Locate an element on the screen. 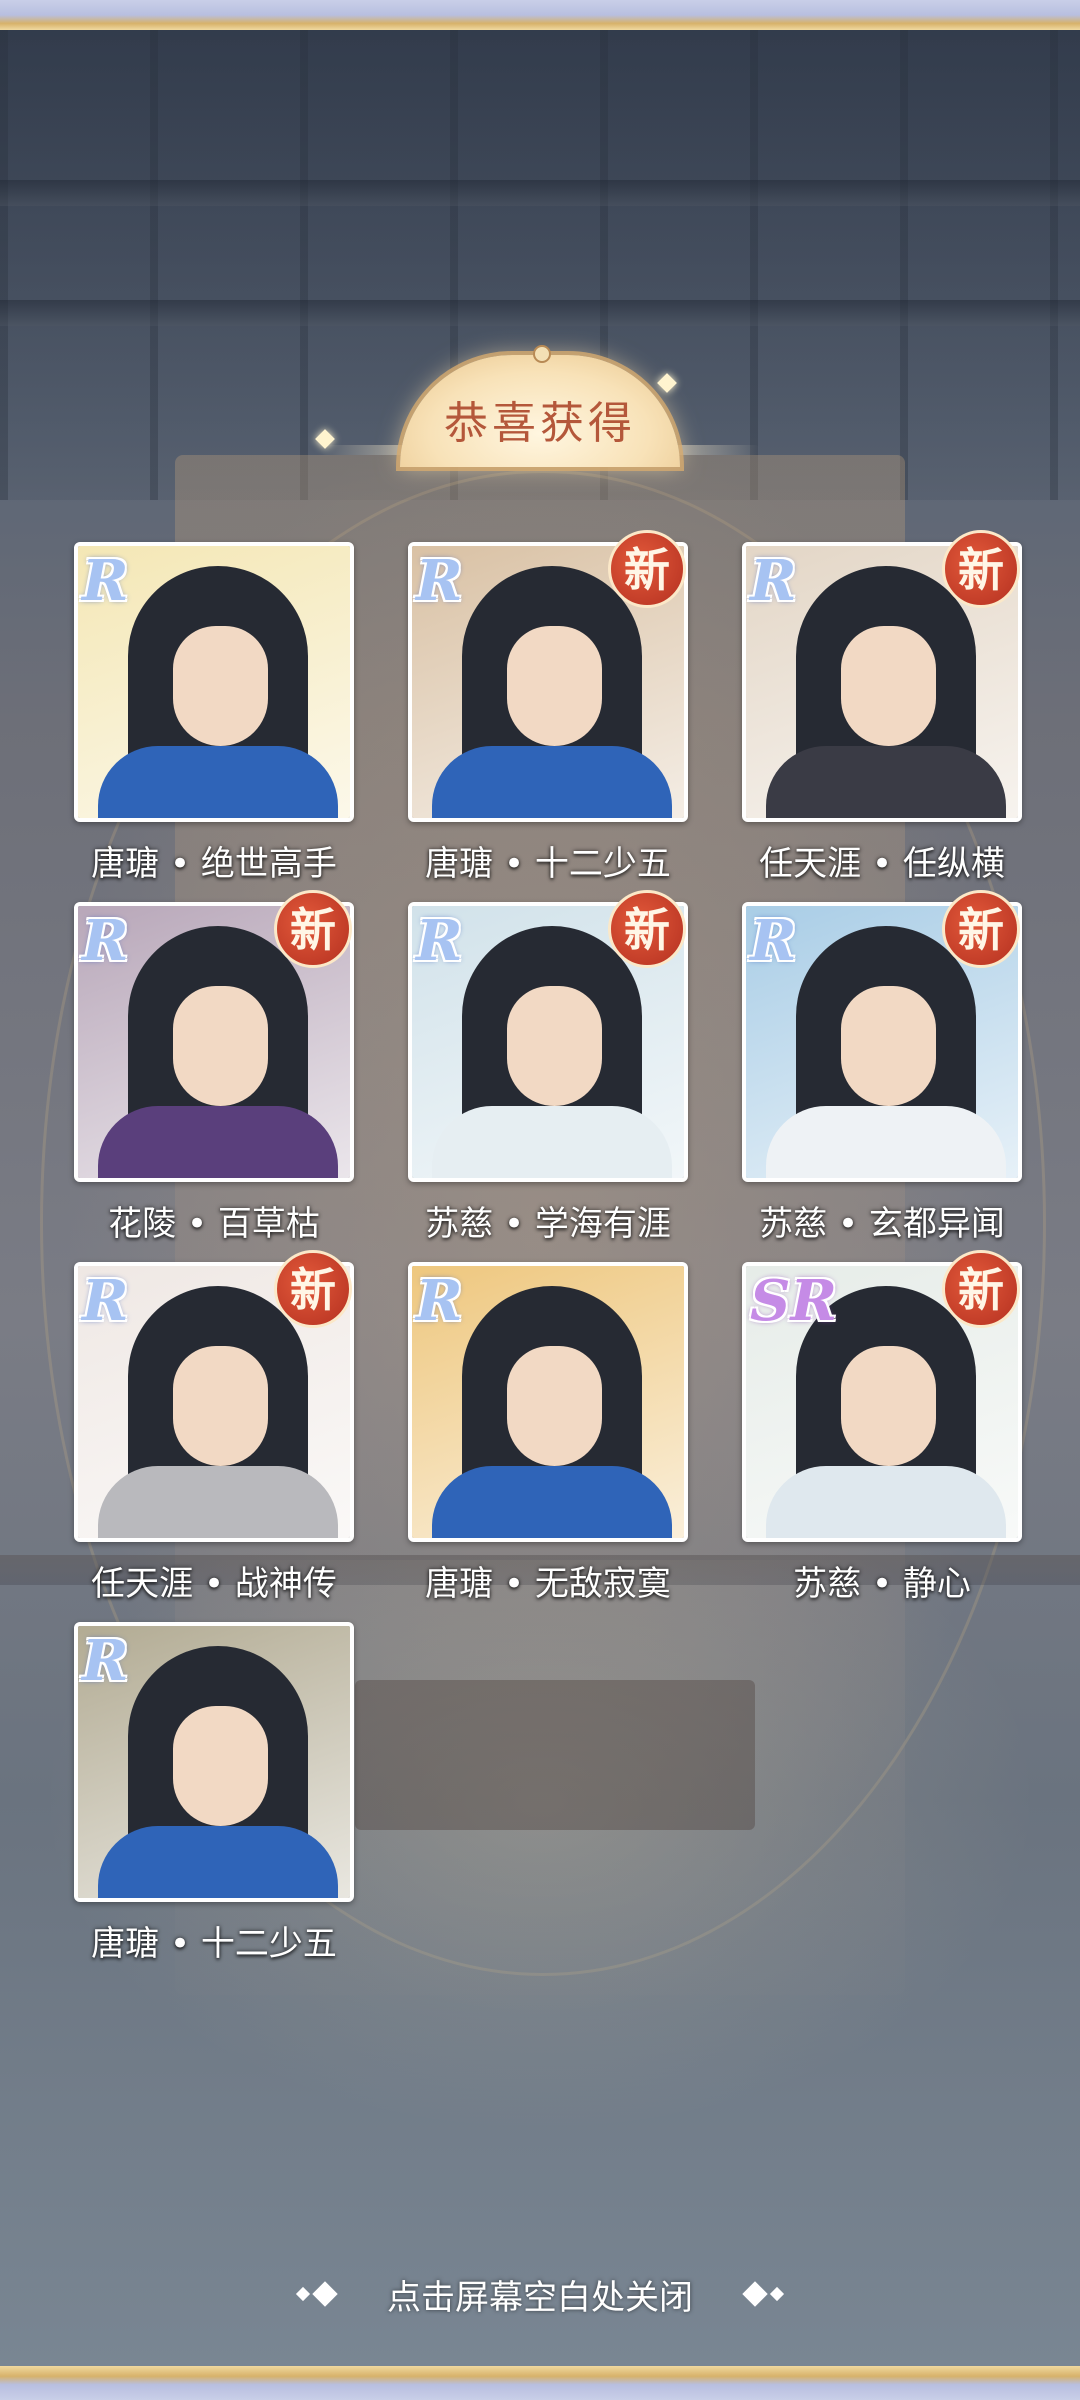  card-label: 任天涯 • 战神传 is located at coordinates (214, 1584).